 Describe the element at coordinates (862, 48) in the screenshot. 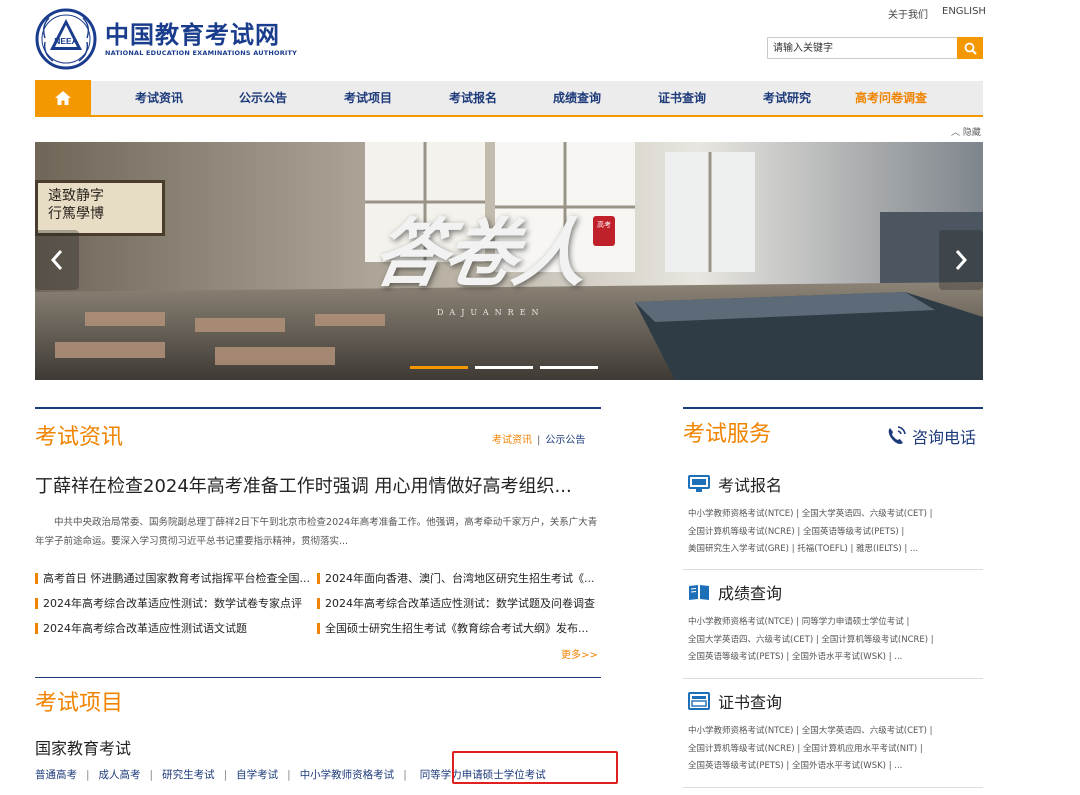

I see `search-input` at that location.